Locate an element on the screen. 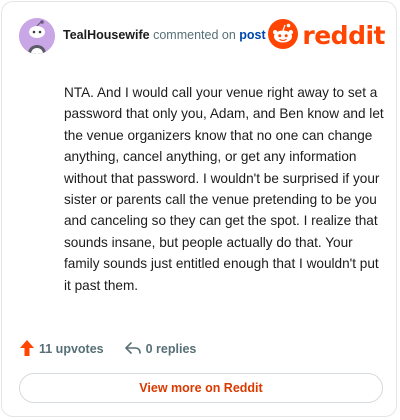 This screenshot has height=420, width=400. reply-arrow-icon is located at coordinates (135, 349).